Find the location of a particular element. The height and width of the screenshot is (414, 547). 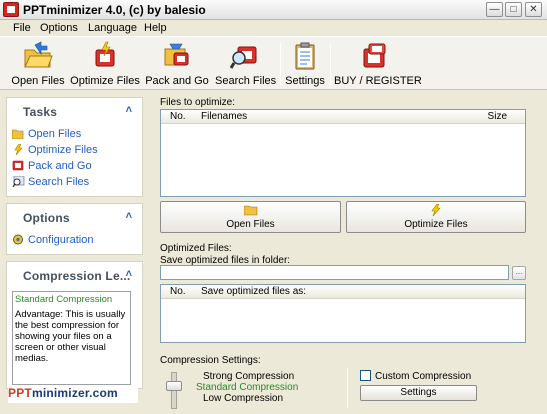

brand-ppt: PPT is located at coordinates (20, 393).